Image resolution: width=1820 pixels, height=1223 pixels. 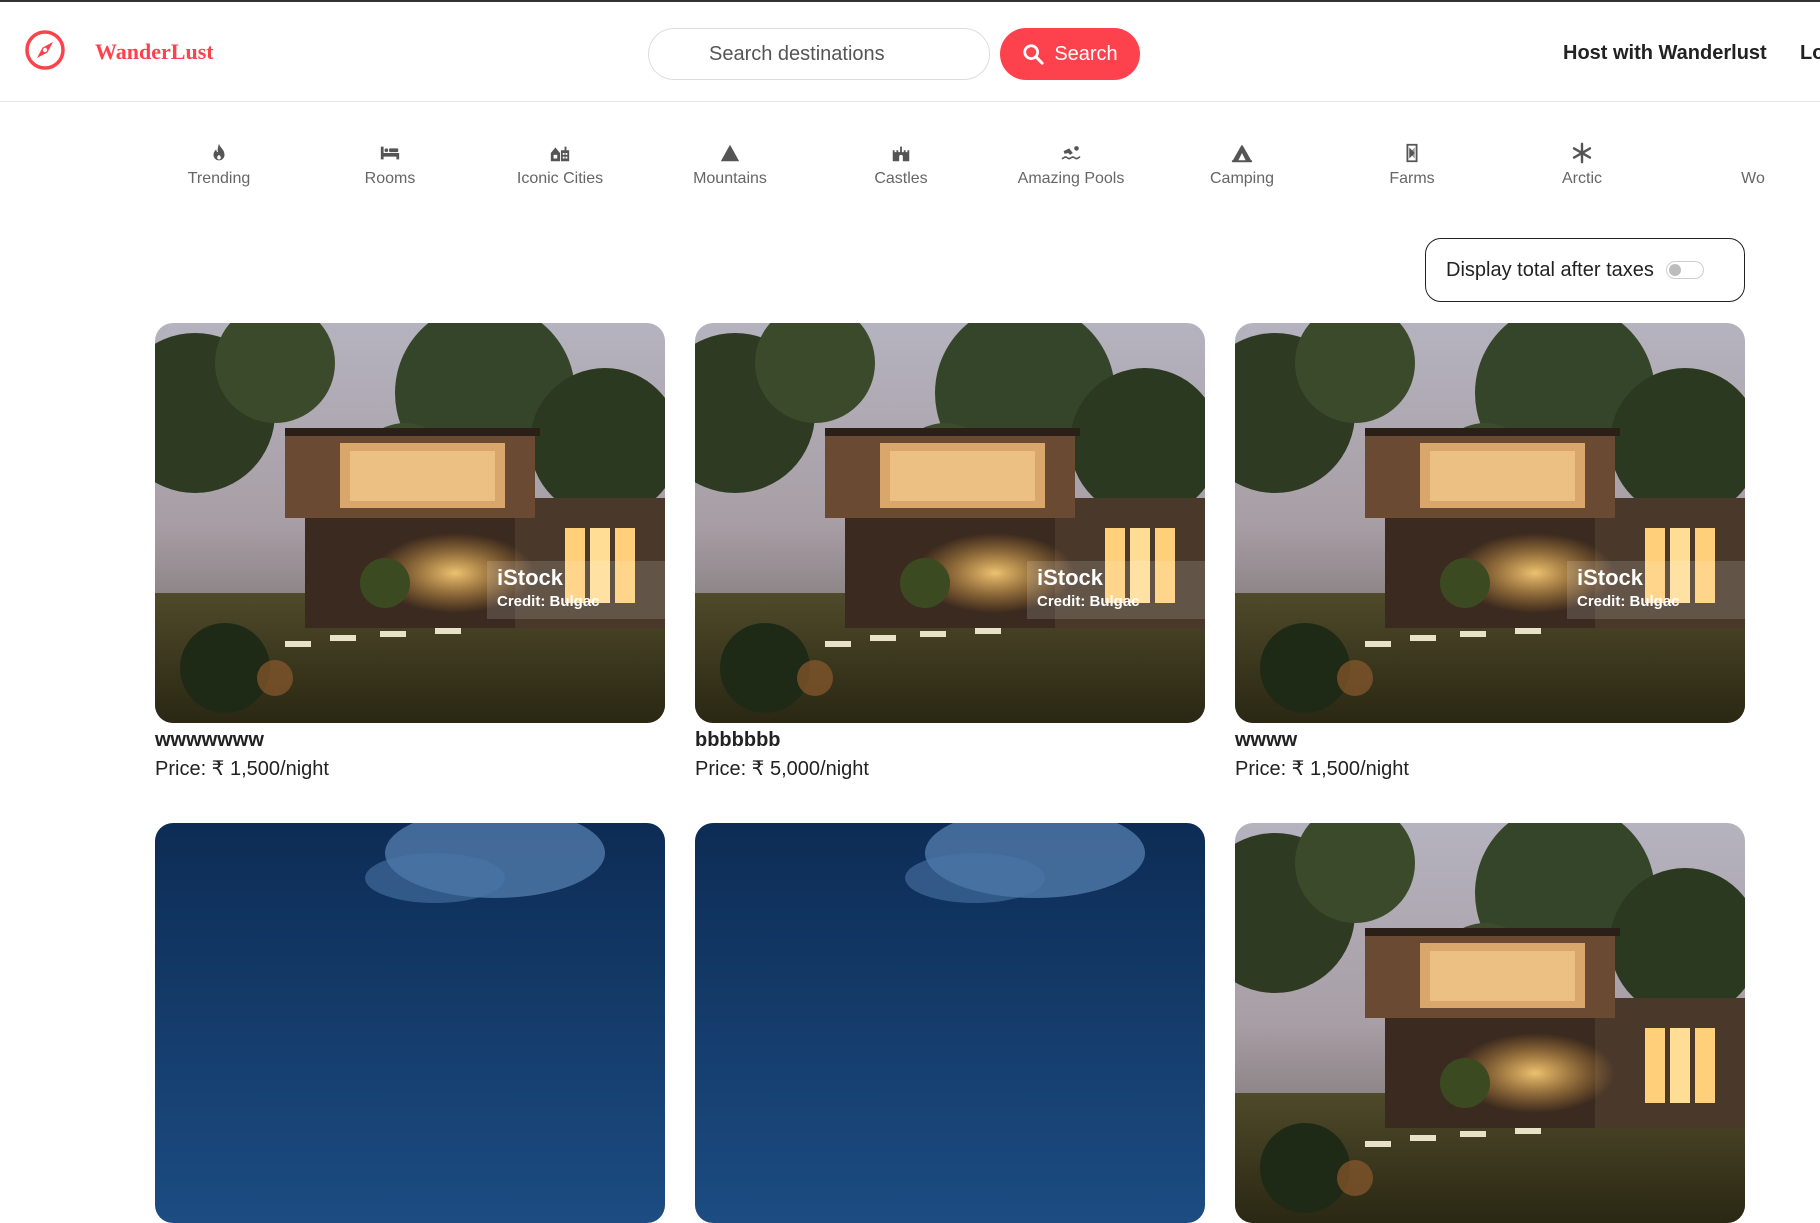 I want to click on swimmer-icon, so click(x=1071, y=153).